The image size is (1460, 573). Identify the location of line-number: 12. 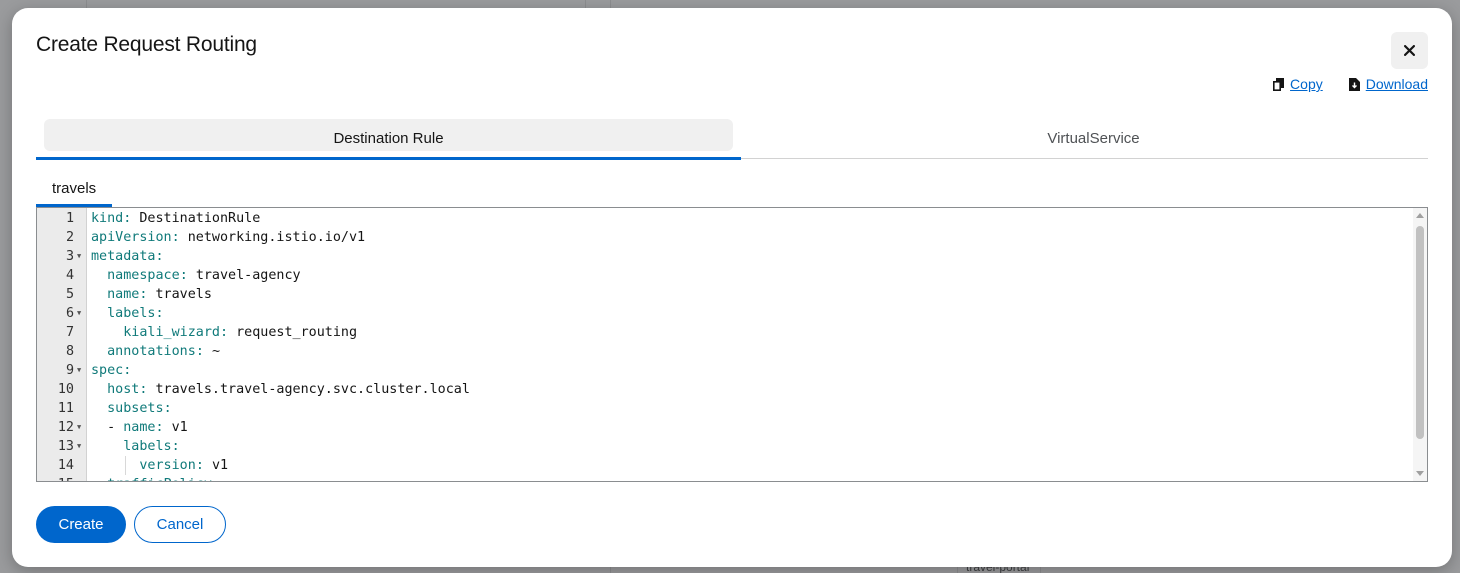
(65, 427).